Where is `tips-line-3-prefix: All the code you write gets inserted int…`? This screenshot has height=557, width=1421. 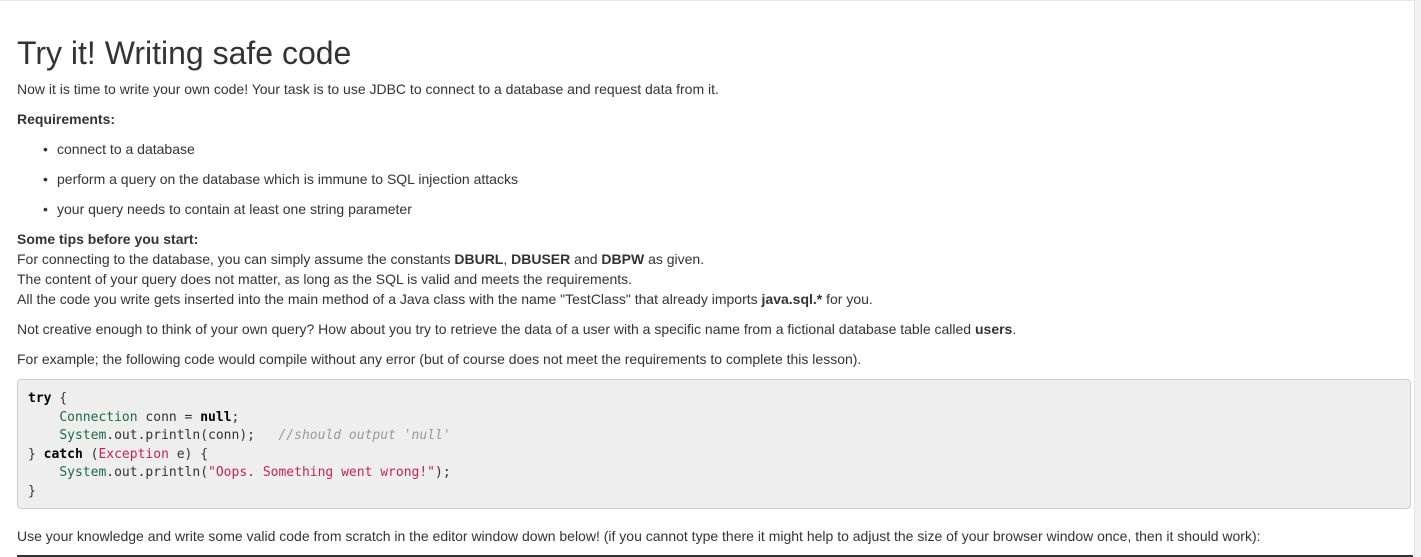
tips-line-3-prefix: All the code you write gets inserted int… is located at coordinates (389, 299).